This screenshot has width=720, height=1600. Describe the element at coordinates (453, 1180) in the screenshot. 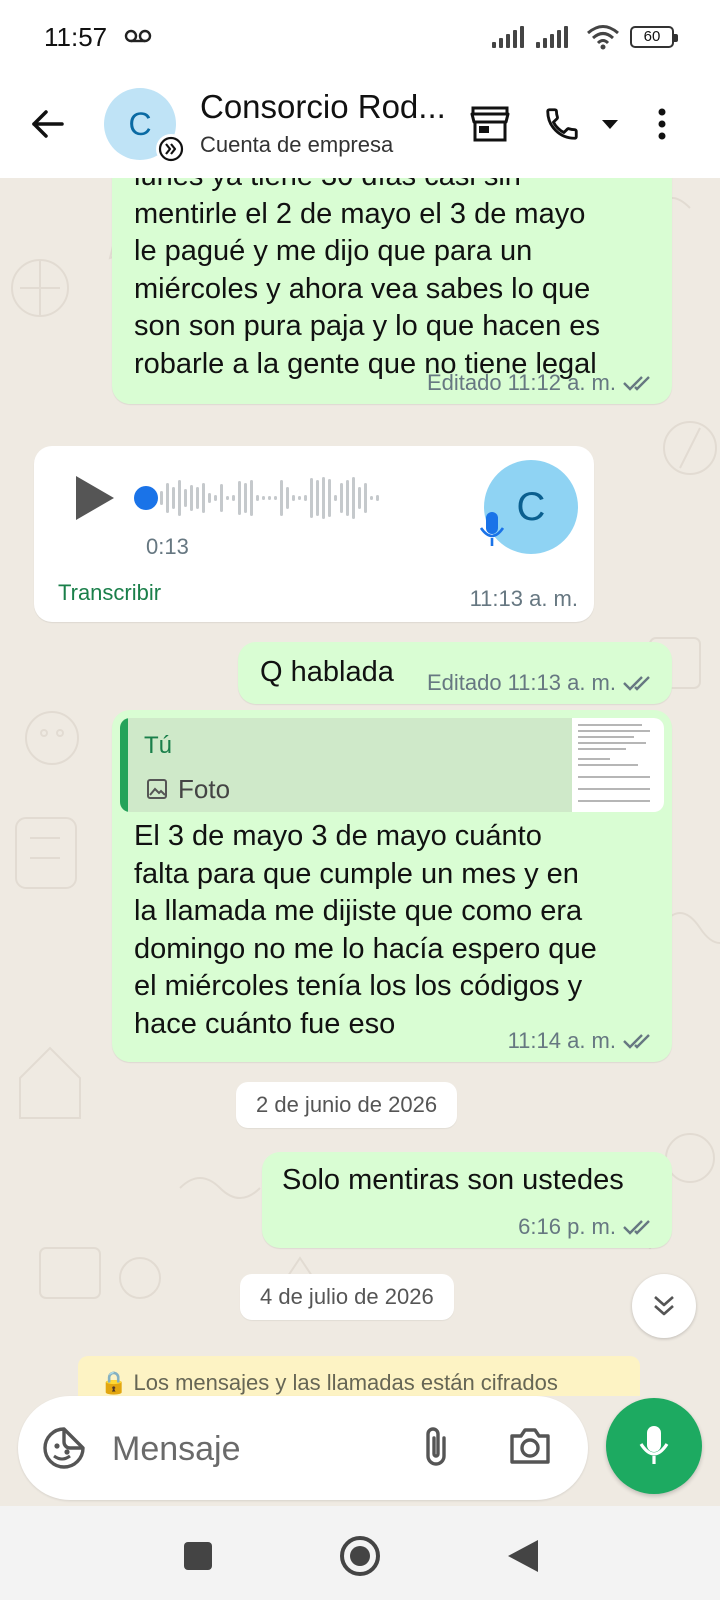

I see `message-text: Solo mentiras son ustedes` at that location.